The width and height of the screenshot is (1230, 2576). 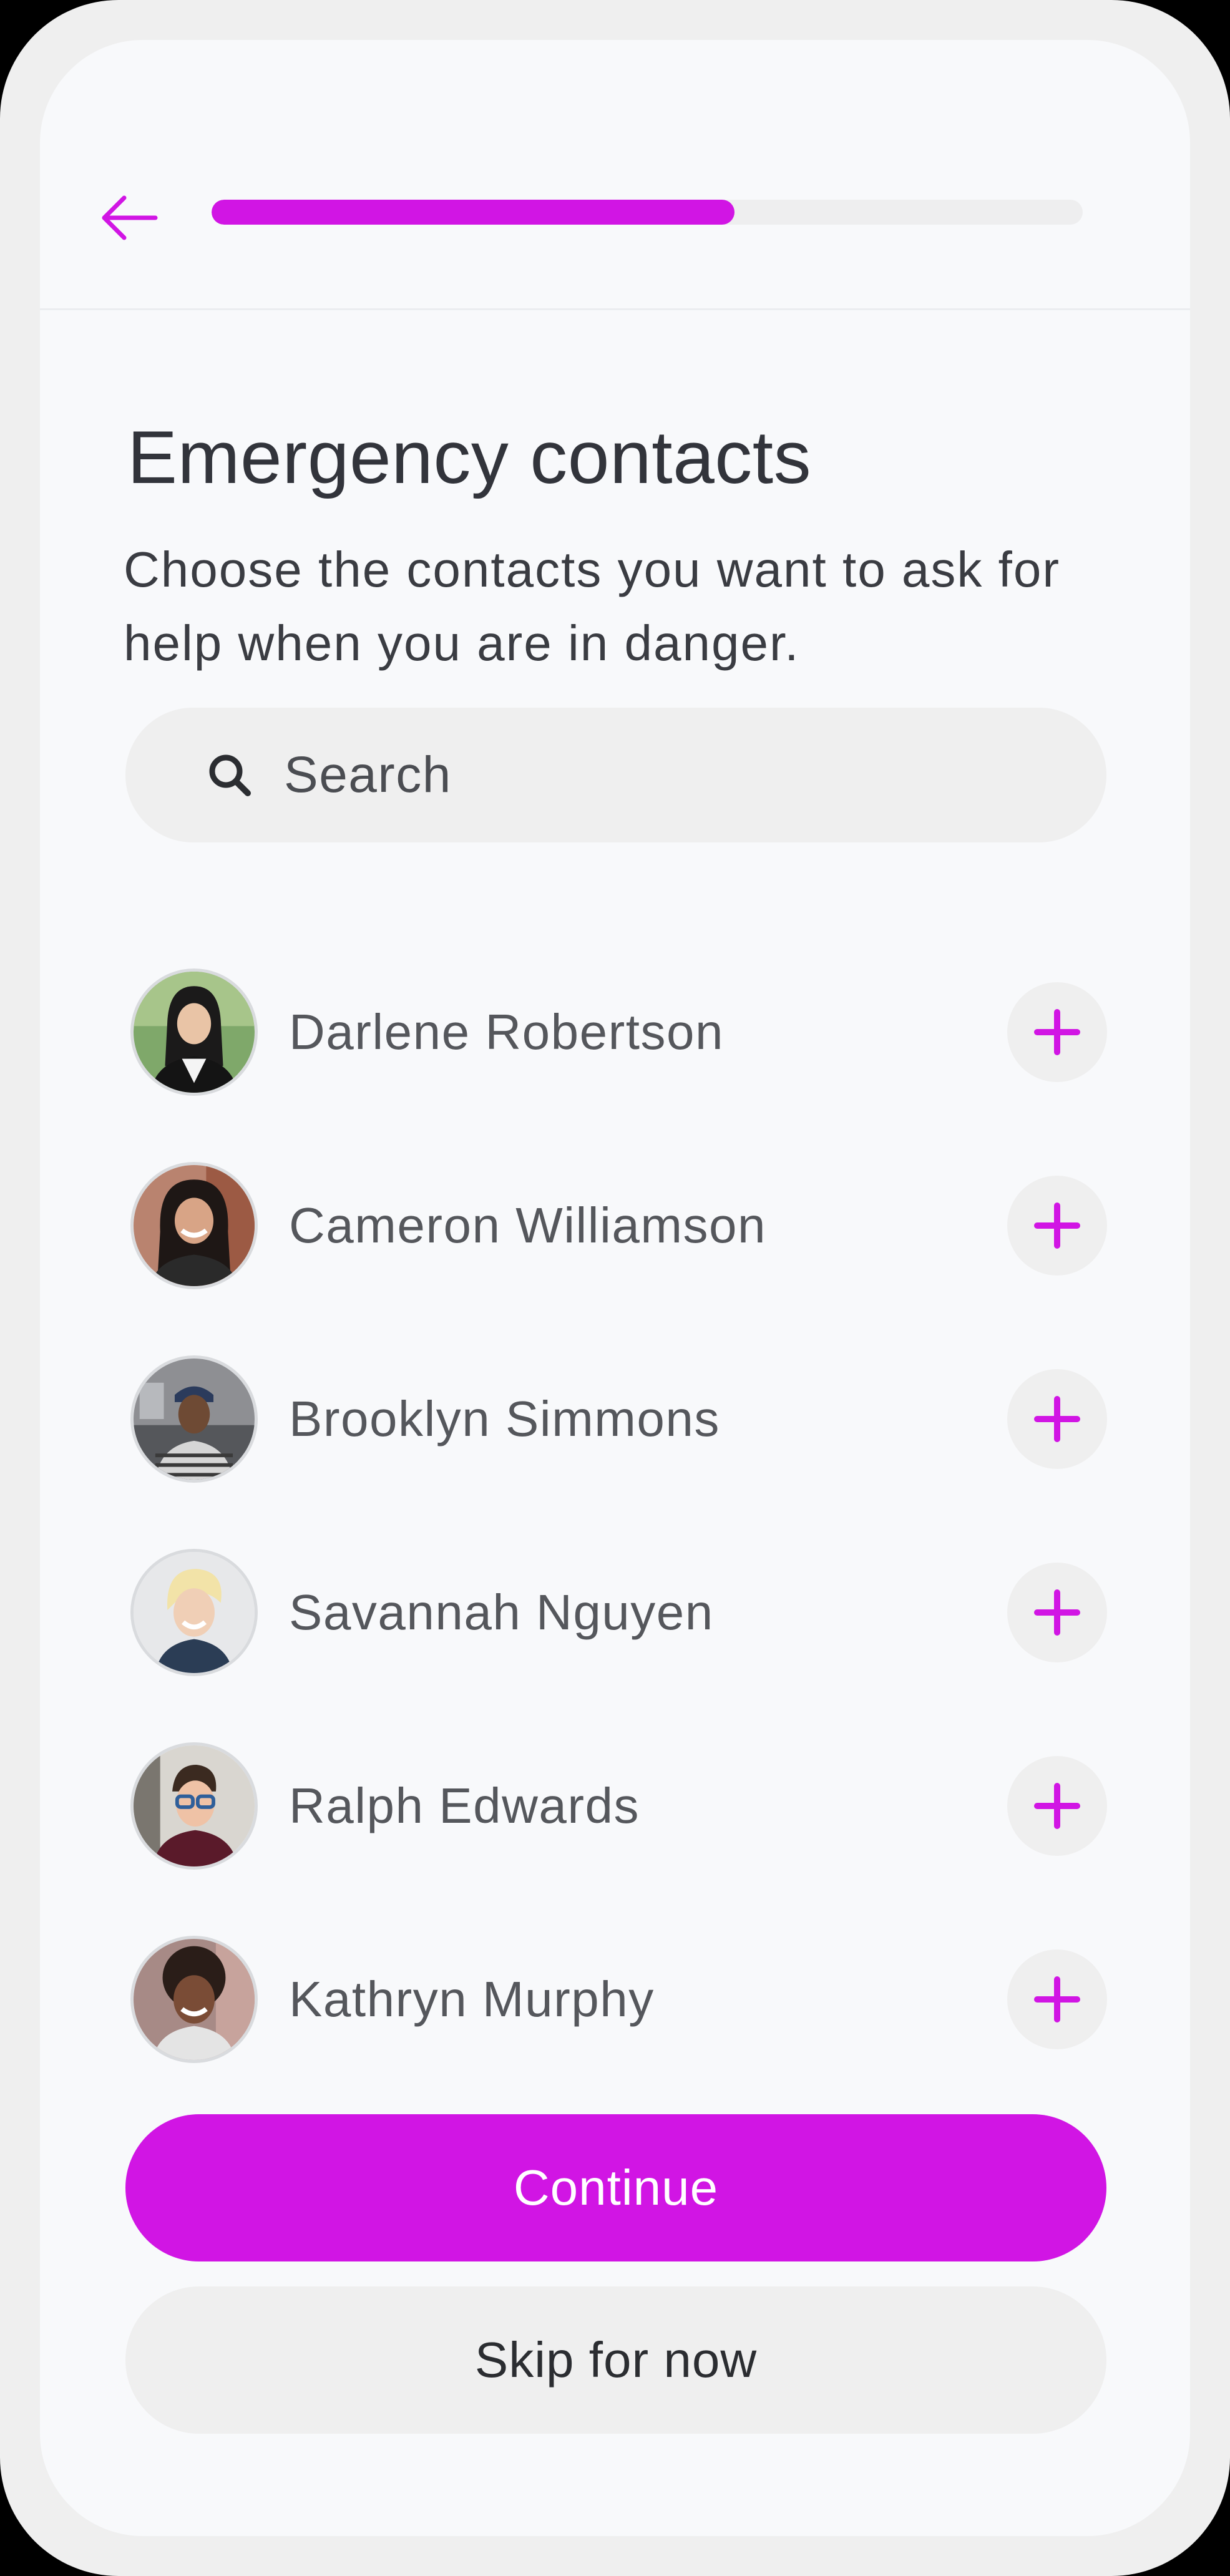 What do you see at coordinates (615, 775) in the screenshot?
I see `search-bar: Search` at bounding box center [615, 775].